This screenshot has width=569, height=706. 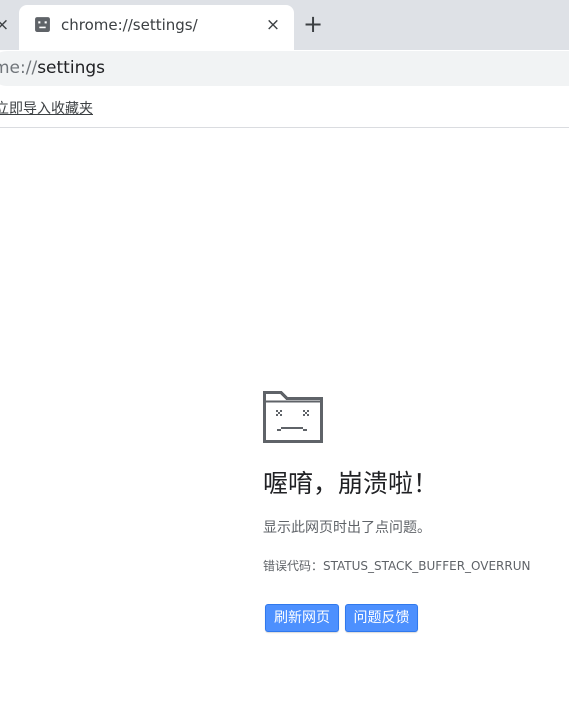 I want to click on crash-message: 显示此网页时出了点问题。, so click(x=347, y=528).